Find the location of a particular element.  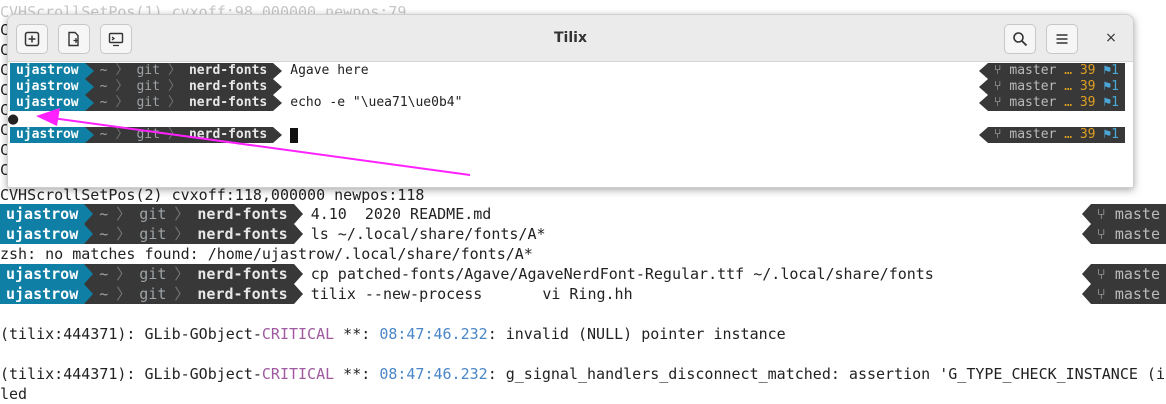

annotation-arrow is located at coordinates (253, 142).